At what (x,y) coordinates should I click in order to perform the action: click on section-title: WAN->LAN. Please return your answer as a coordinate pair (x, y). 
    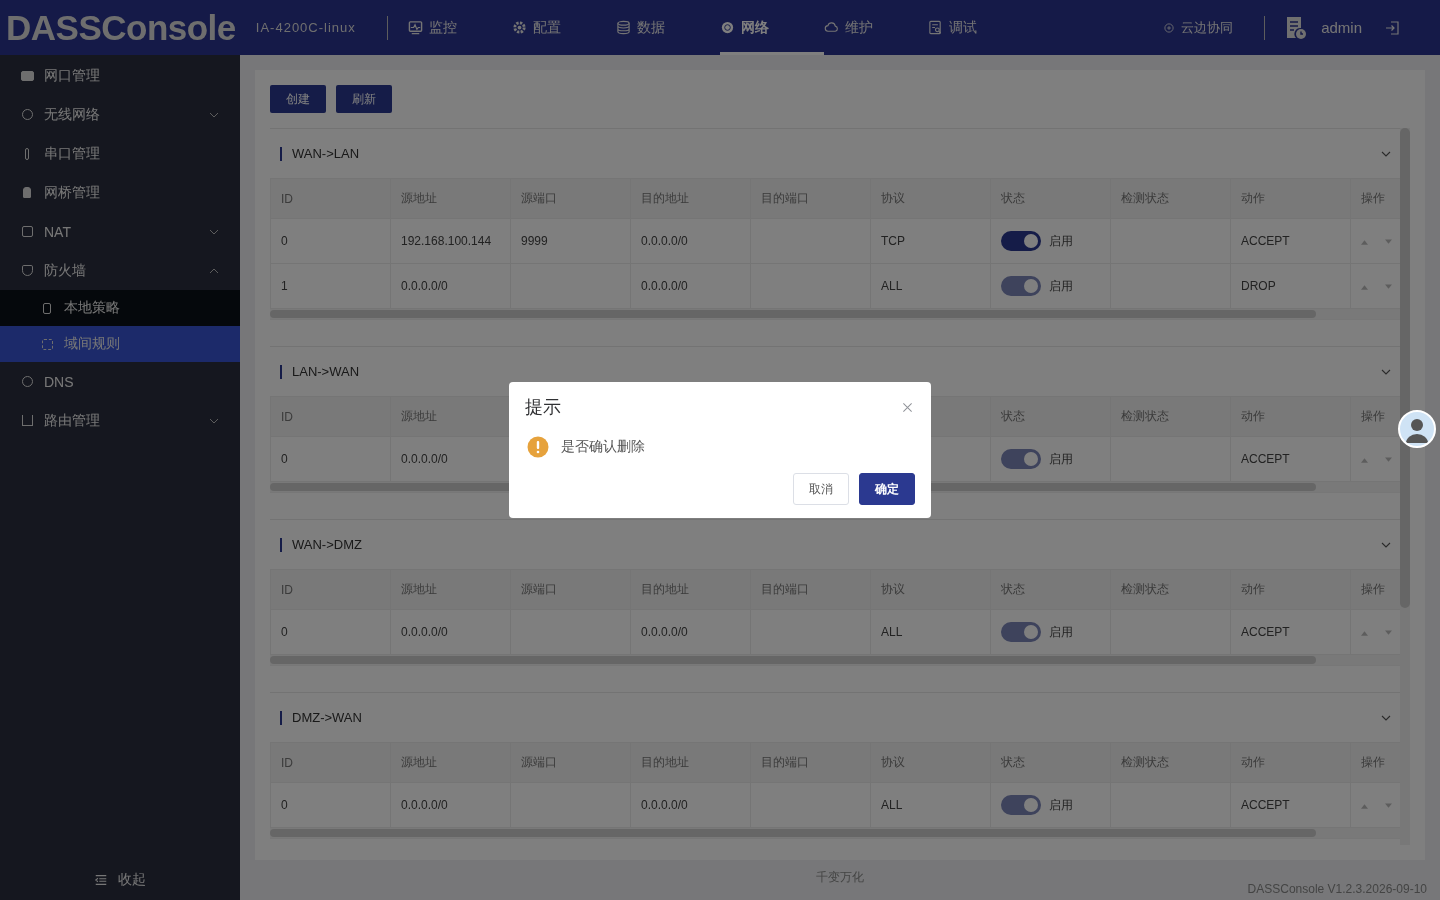
    Looking at the image, I should click on (320, 153).